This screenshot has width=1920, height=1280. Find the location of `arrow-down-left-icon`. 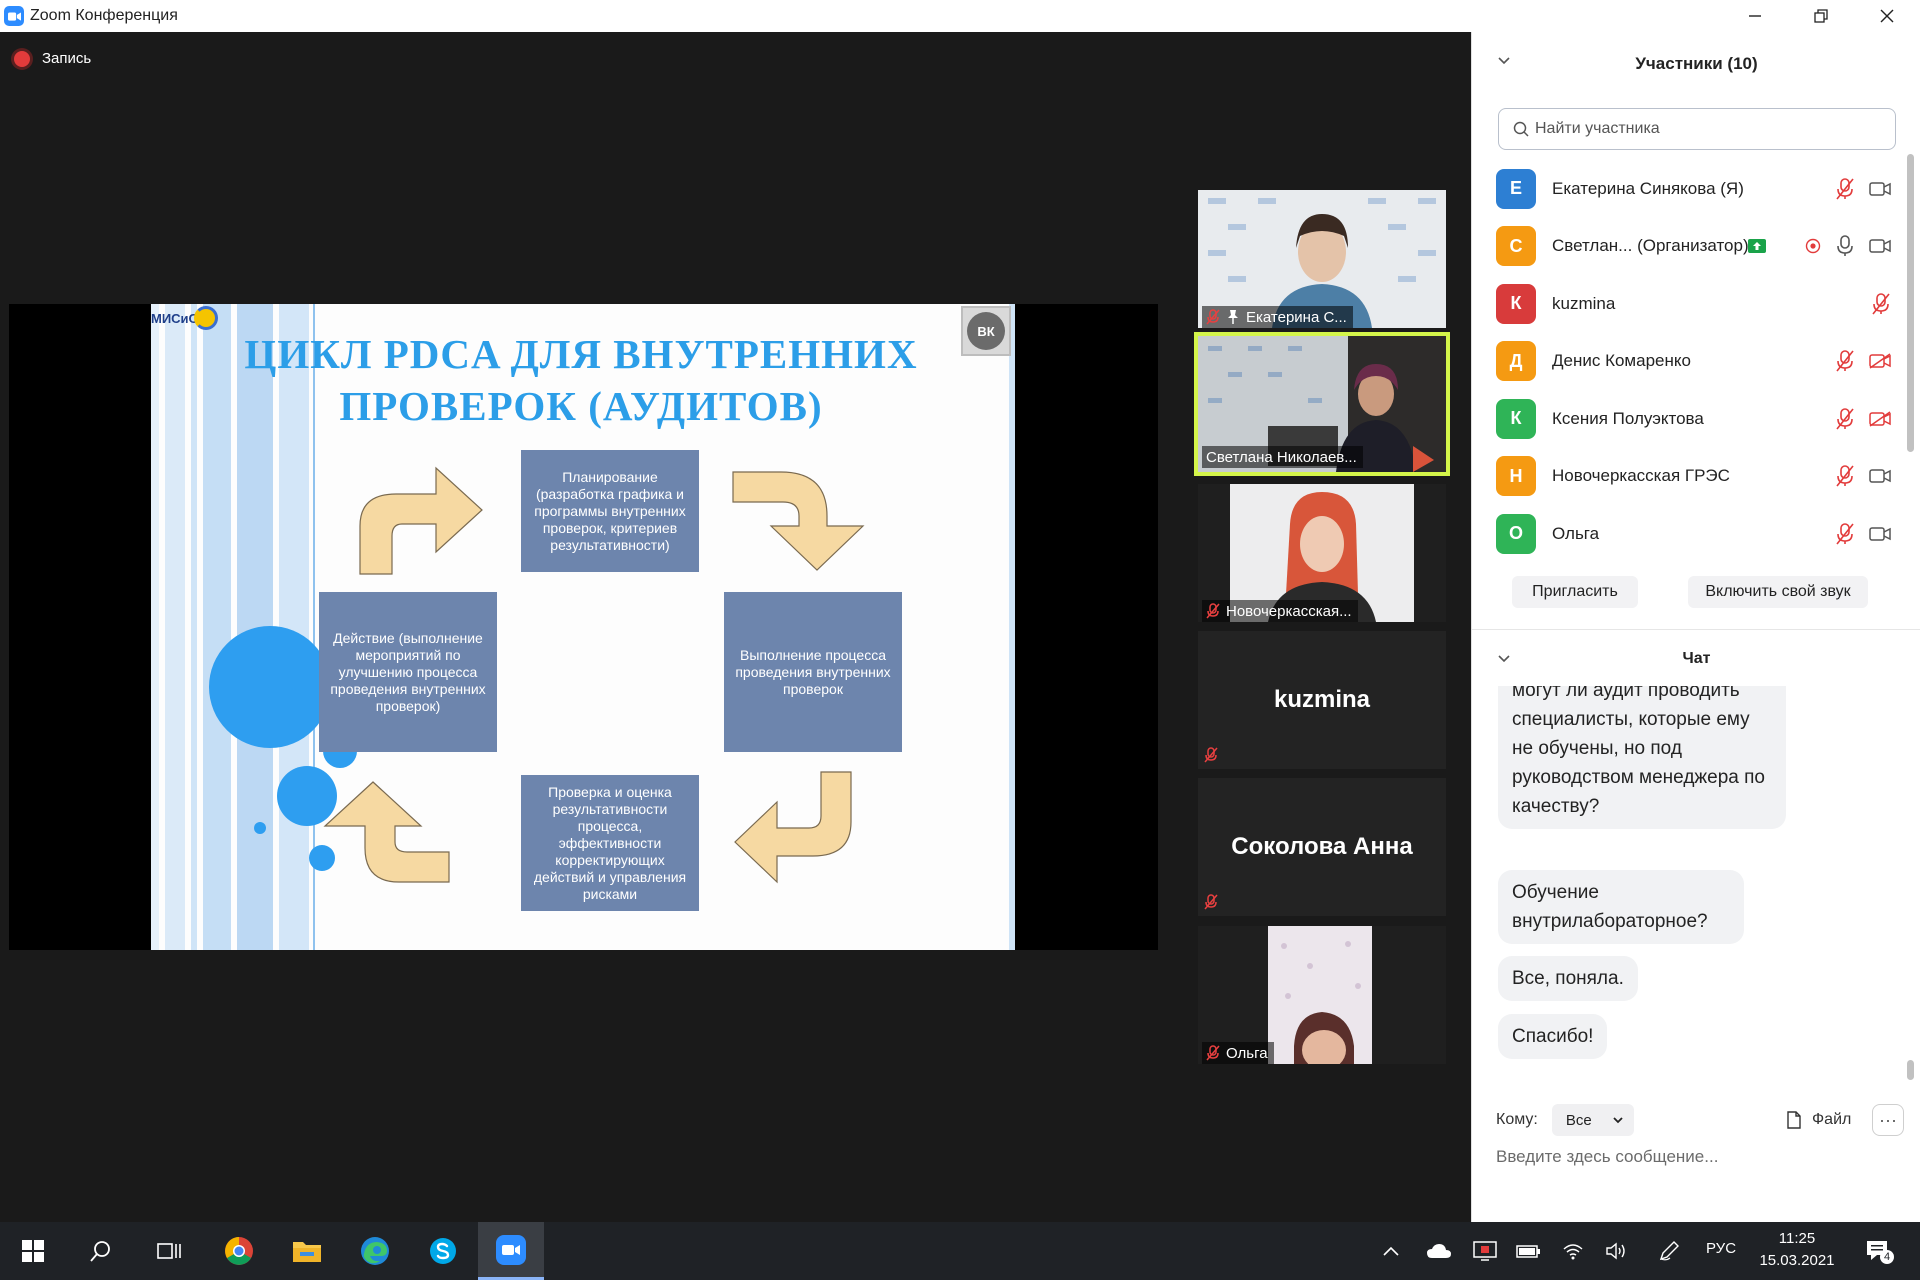

arrow-down-left-icon is located at coordinates (793, 827).